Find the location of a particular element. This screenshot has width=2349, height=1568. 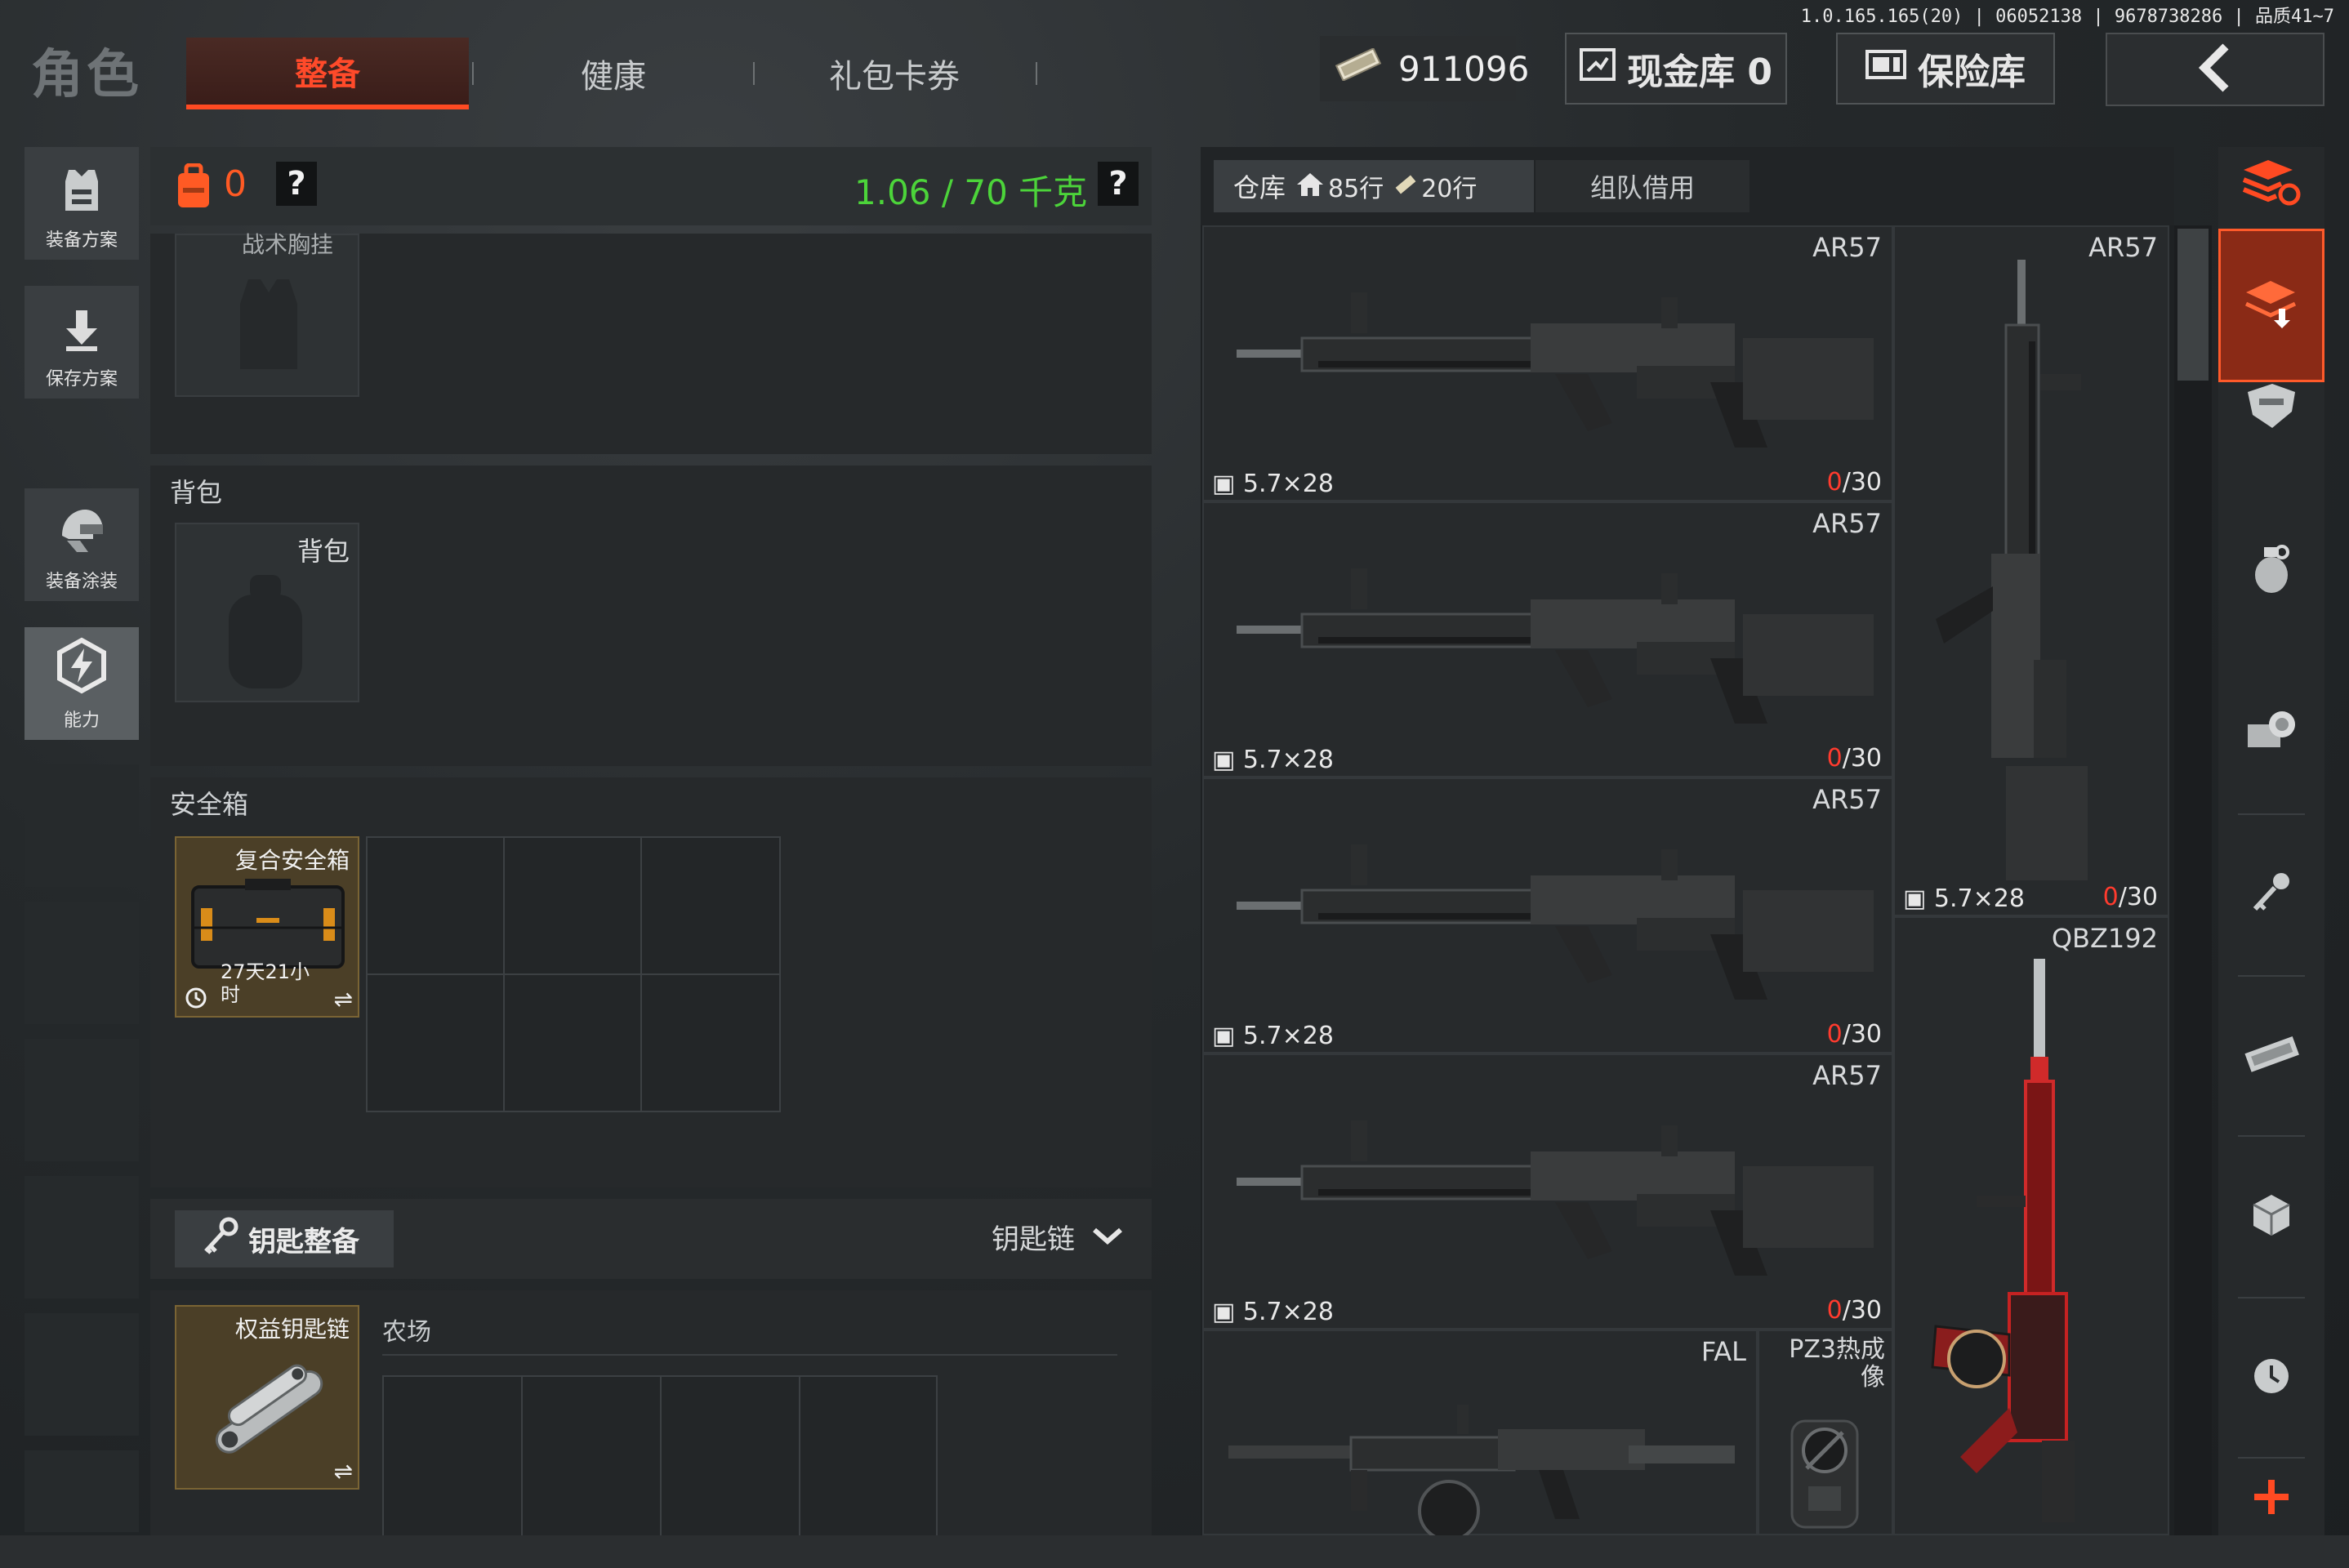

category-valuables-button is located at coordinates (2271, 1054).